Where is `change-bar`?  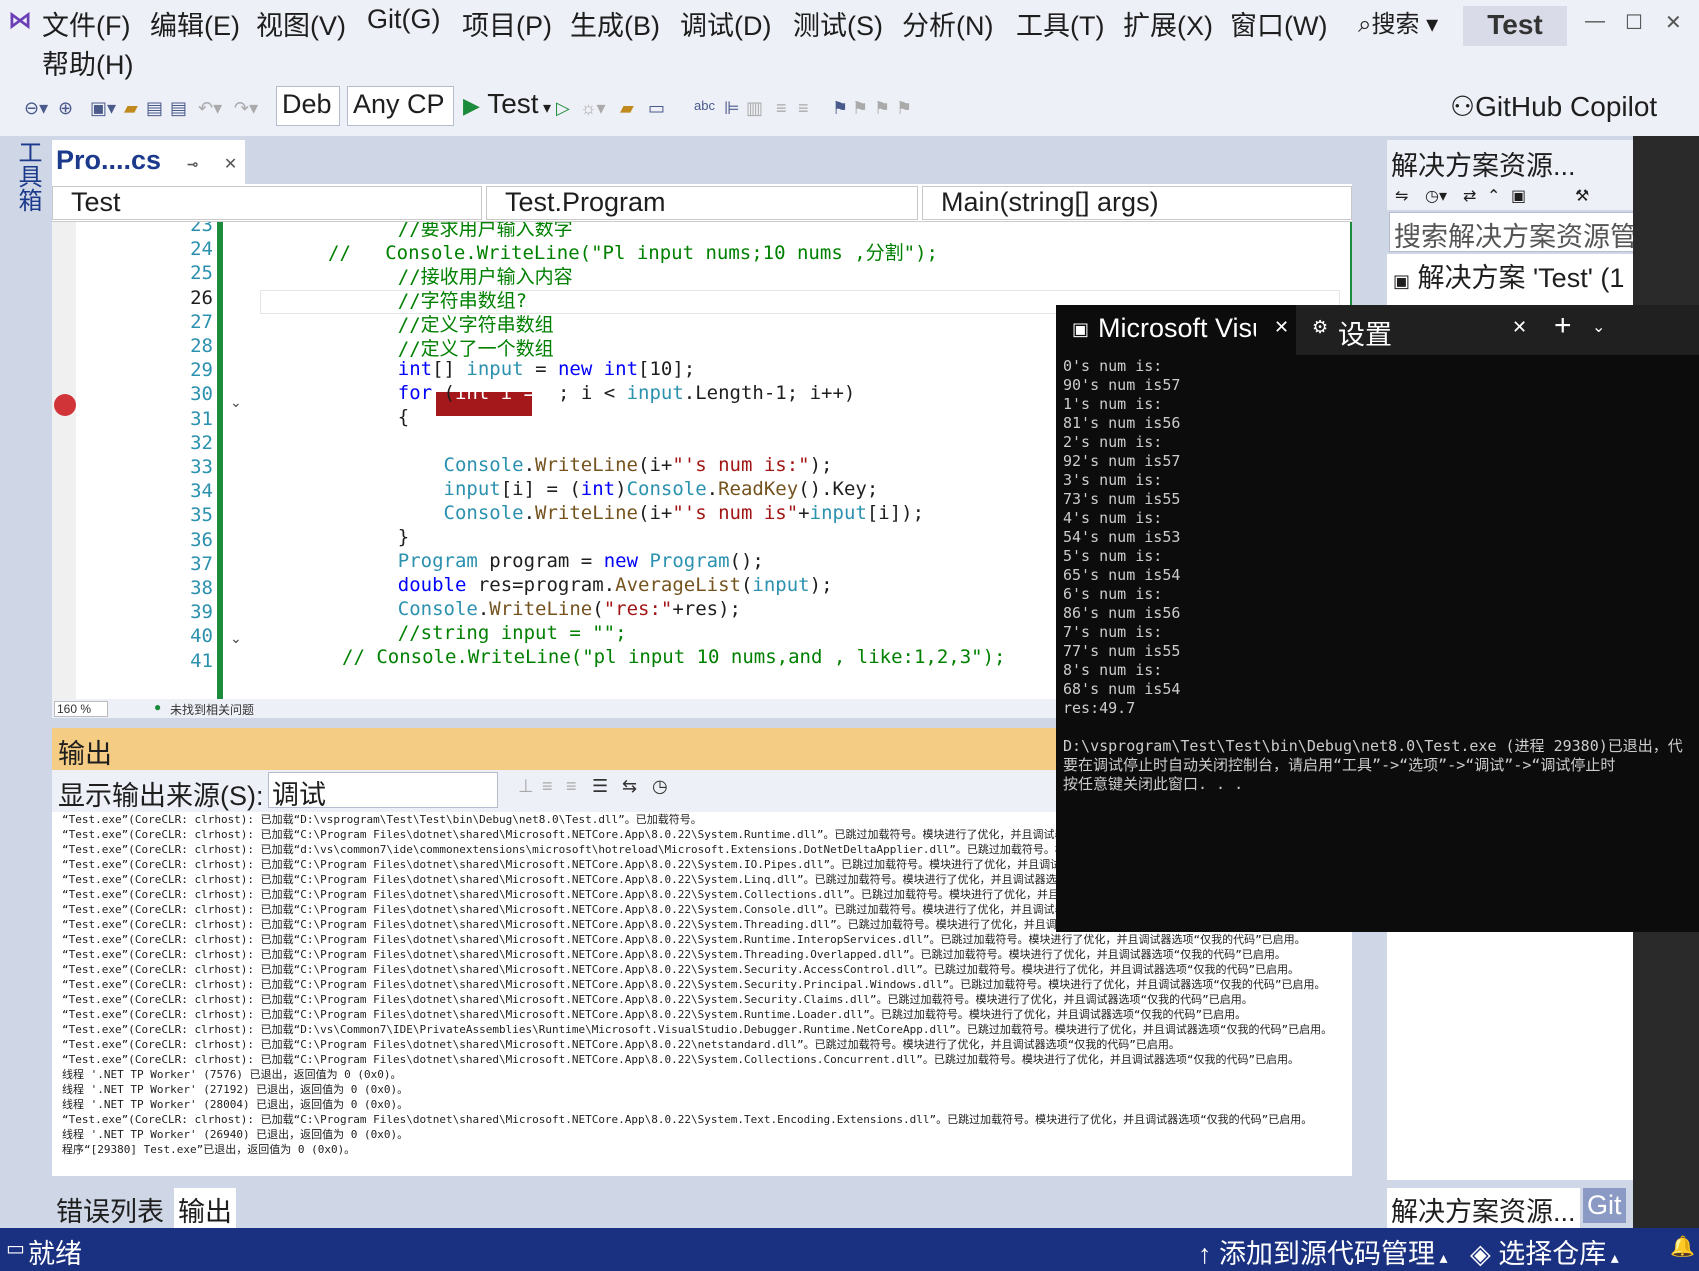 change-bar is located at coordinates (220, 460).